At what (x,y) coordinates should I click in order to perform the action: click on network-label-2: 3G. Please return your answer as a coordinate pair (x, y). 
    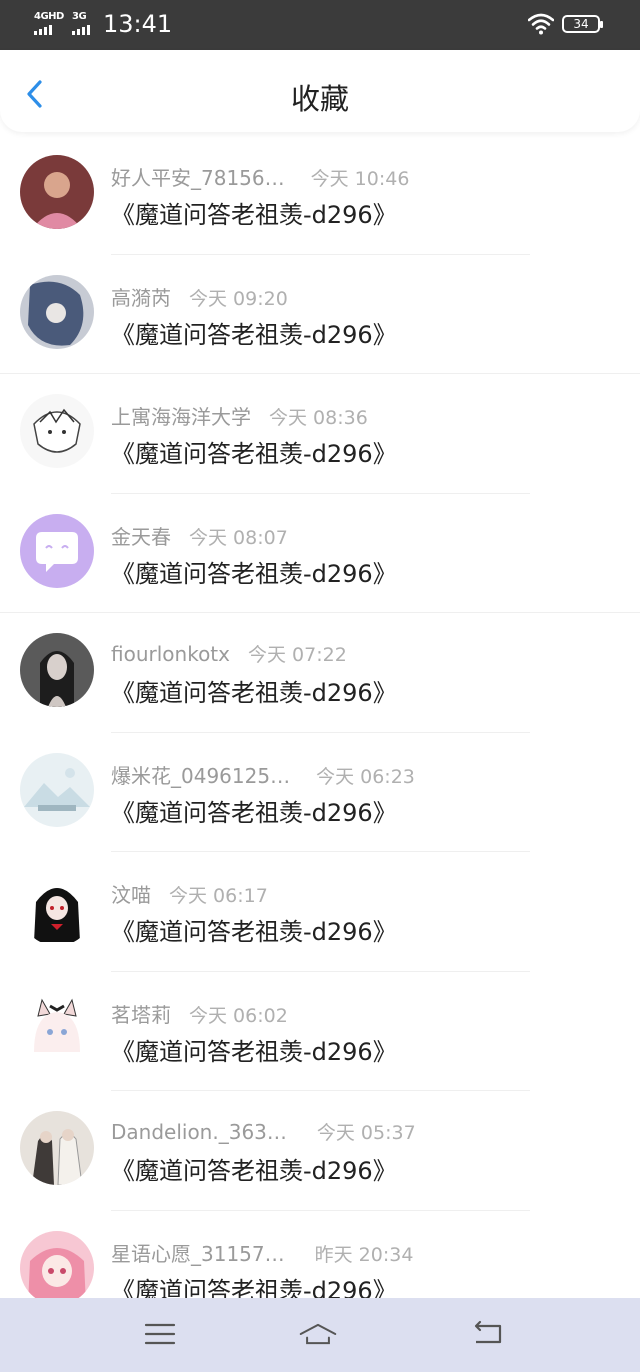
    Looking at the image, I should click on (79, 16).